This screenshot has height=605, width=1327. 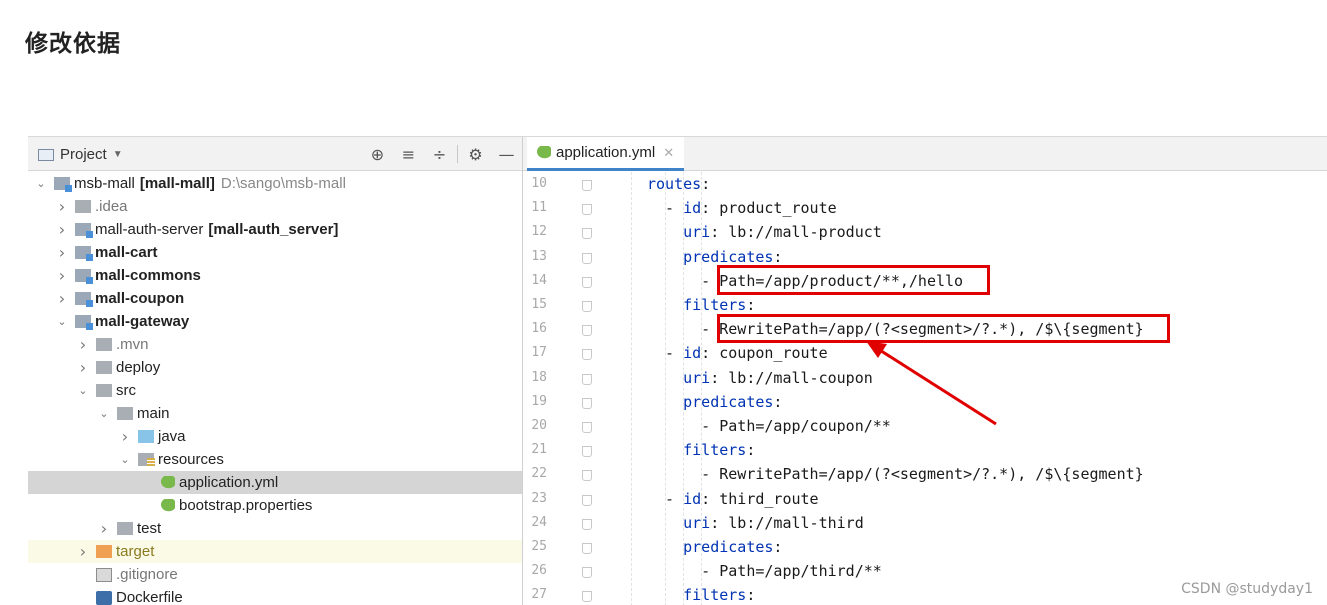 What do you see at coordinates (275, 344) in the screenshot?
I see `tree-item: › .mvn` at bounding box center [275, 344].